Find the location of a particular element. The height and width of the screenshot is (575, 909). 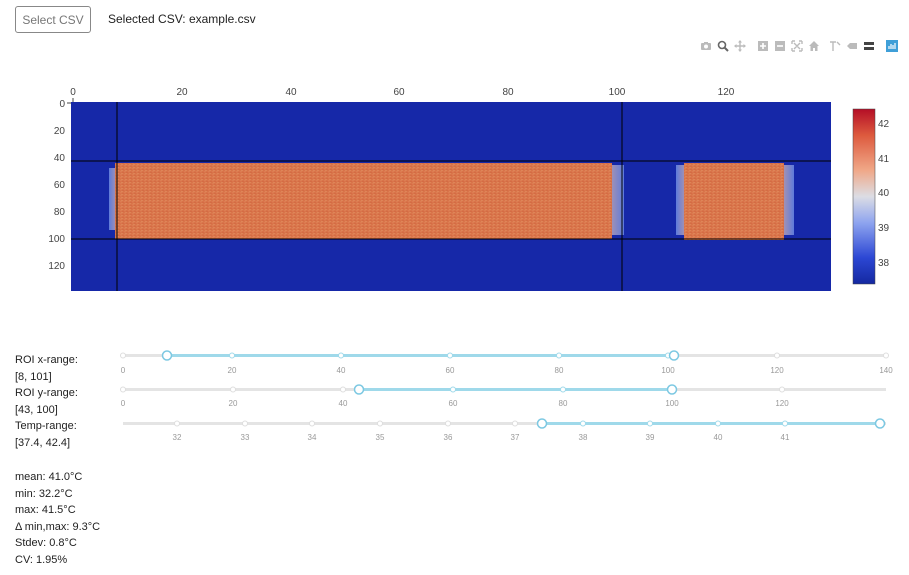

temp-label: Temp-range: is located at coordinates (46, 426).